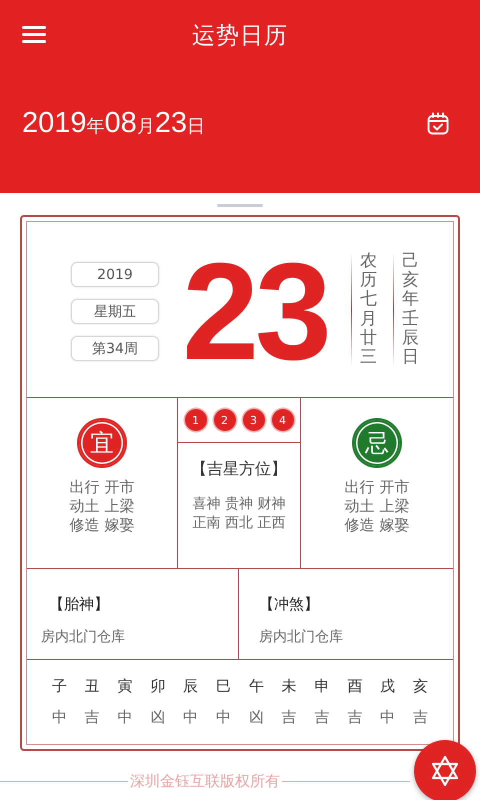 The image size is (480, 800). I want to click on hour-branch: 亥, so click(420, 686).